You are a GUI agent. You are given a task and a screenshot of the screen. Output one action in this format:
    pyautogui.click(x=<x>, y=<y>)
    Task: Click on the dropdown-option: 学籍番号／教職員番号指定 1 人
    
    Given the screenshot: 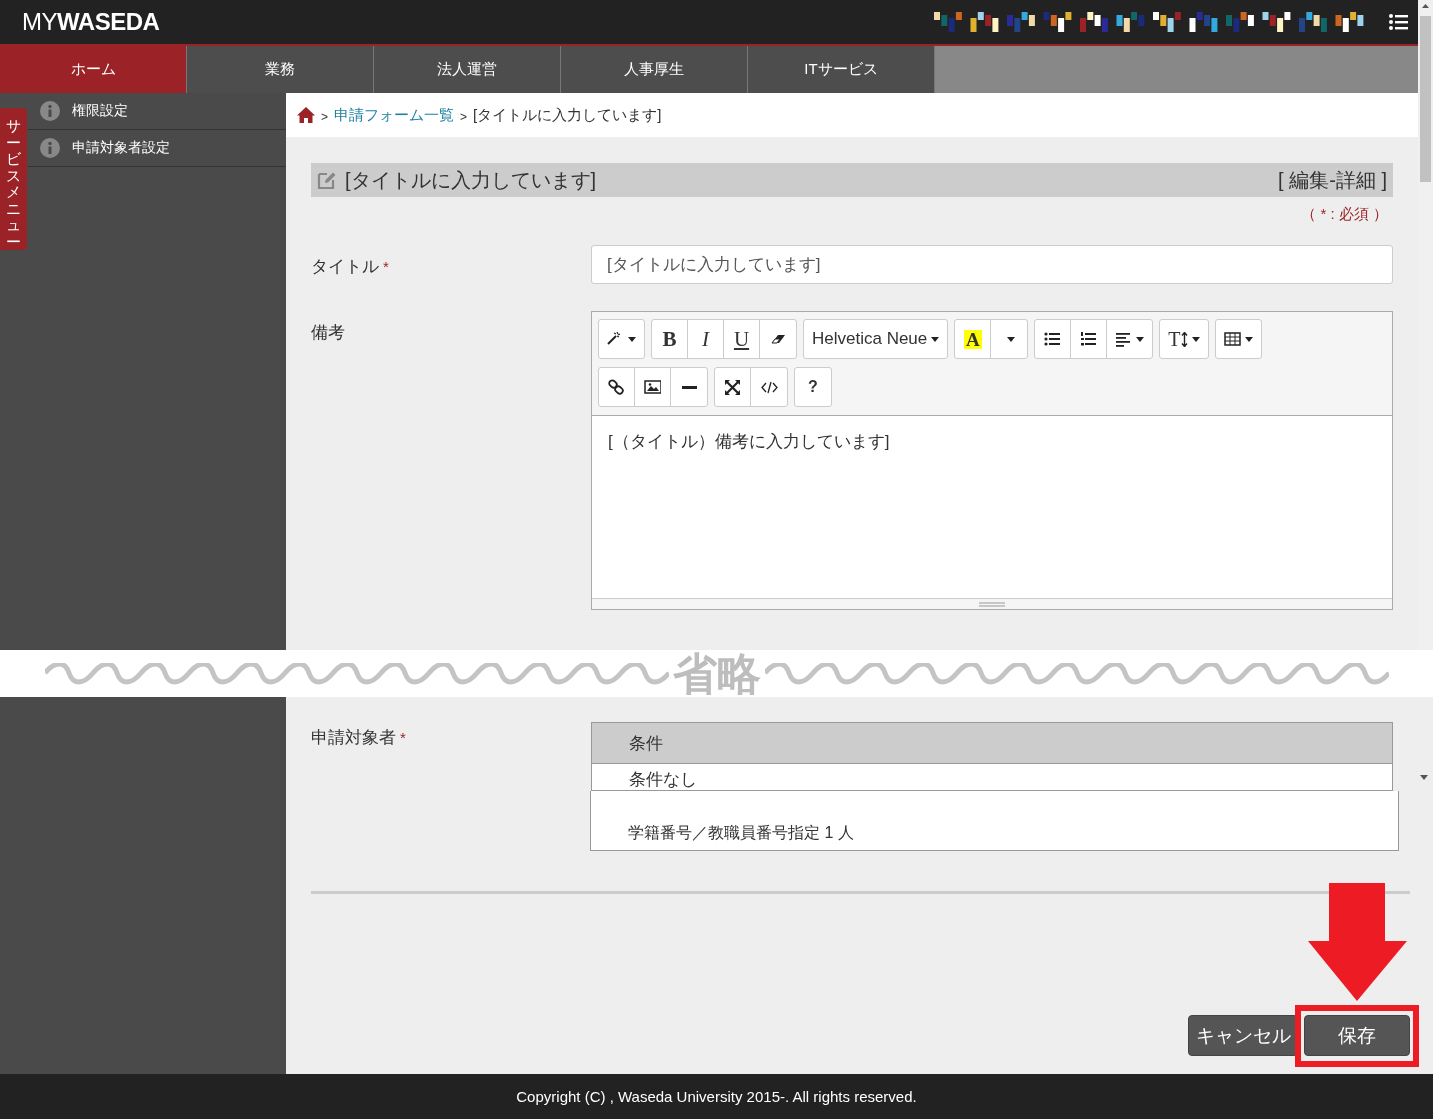 What is the action you would take?
    pyautogui.click(x=994, y=821)
    